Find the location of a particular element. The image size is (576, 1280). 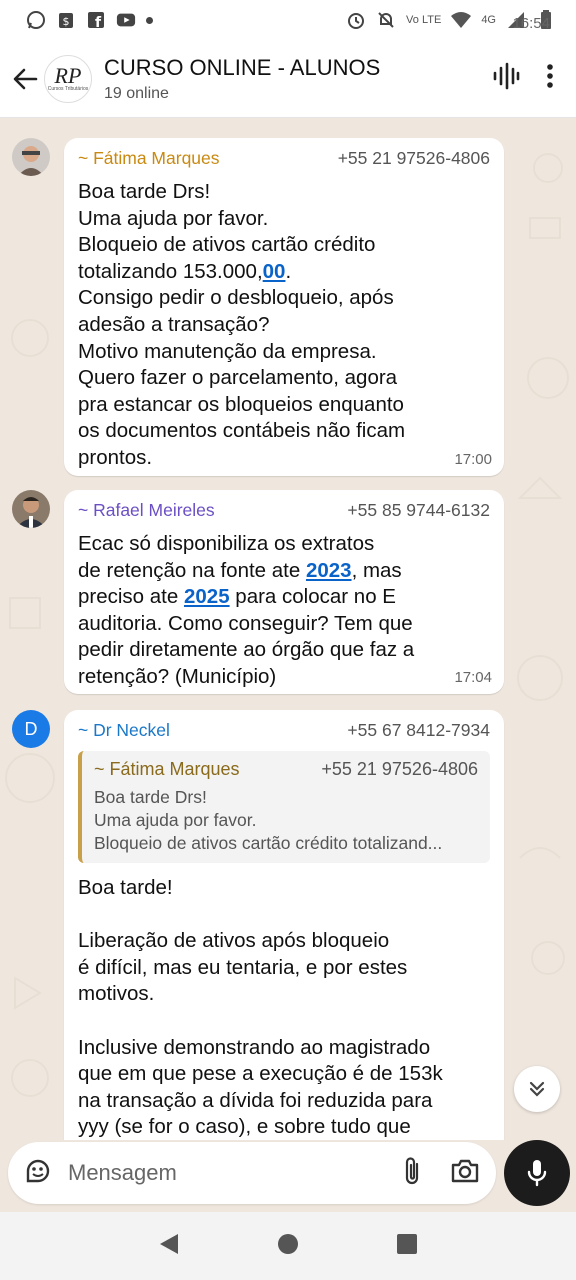

audio-wave-icon is located at coordinates (506, 76).